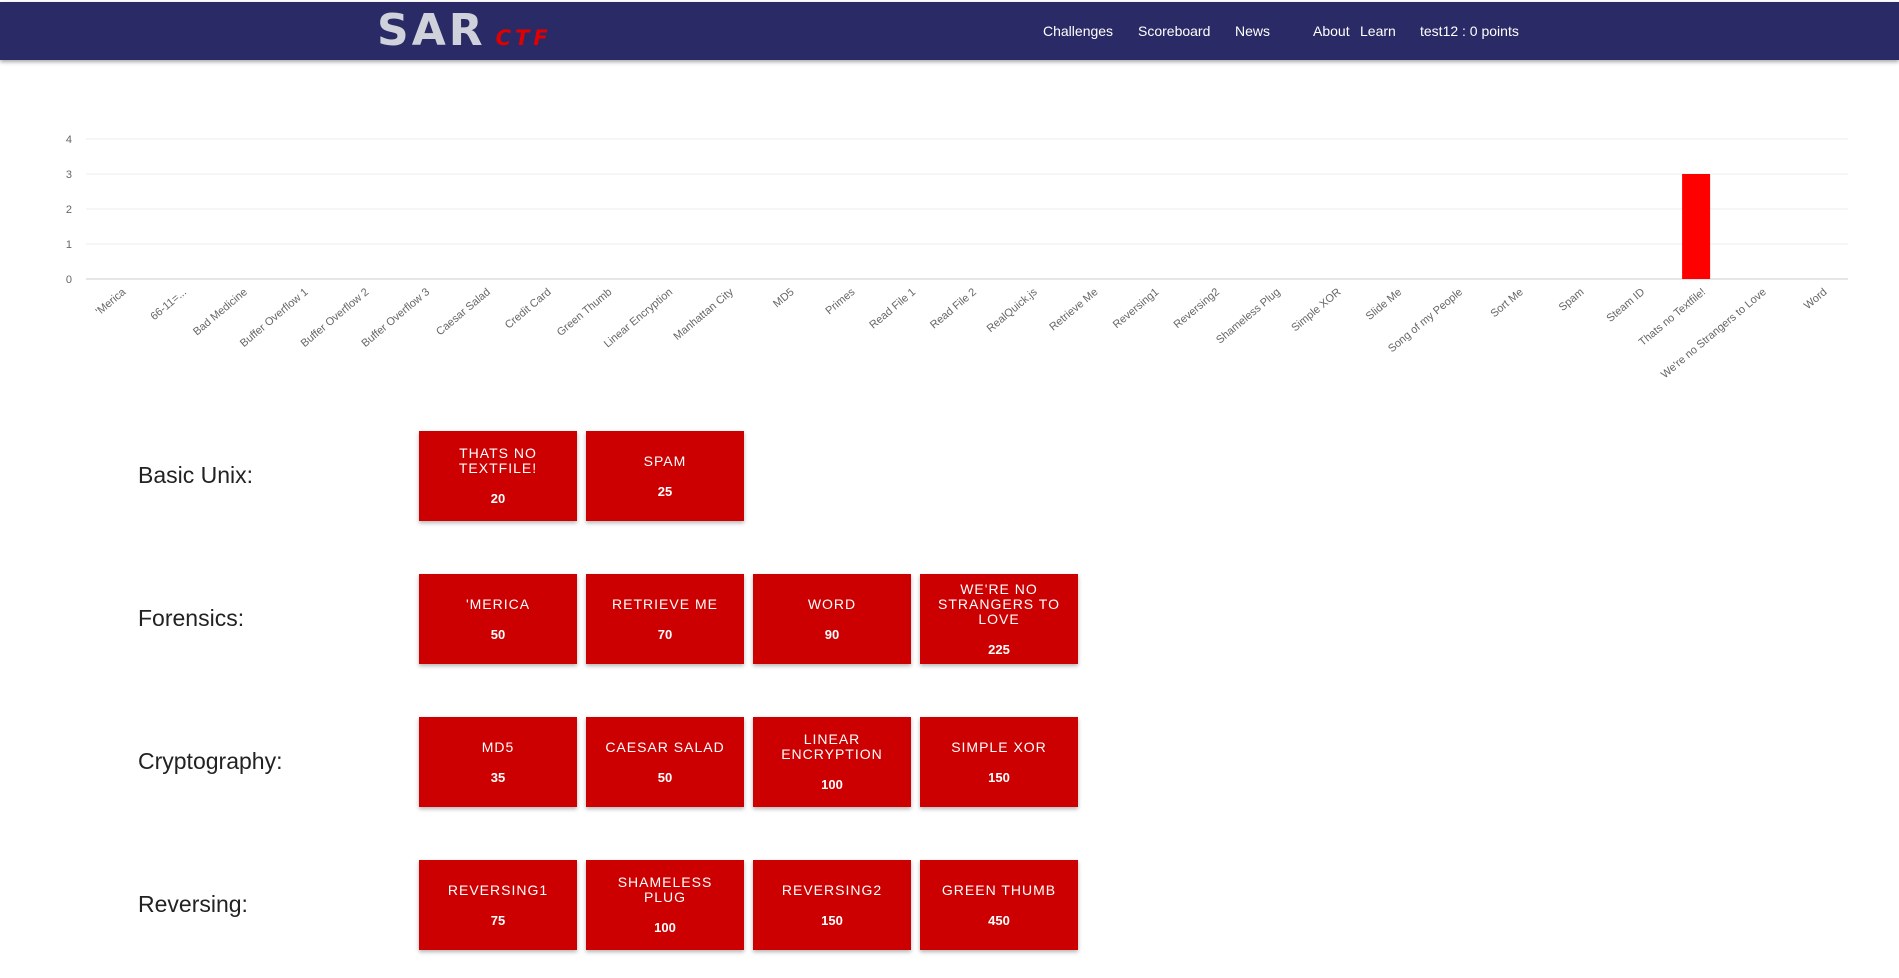 The height and width of the screenshot is (978, 1899). Describe the element at coordinates (210, 761) in the screenshot. I see `category-title: Cryptography:` at that location.